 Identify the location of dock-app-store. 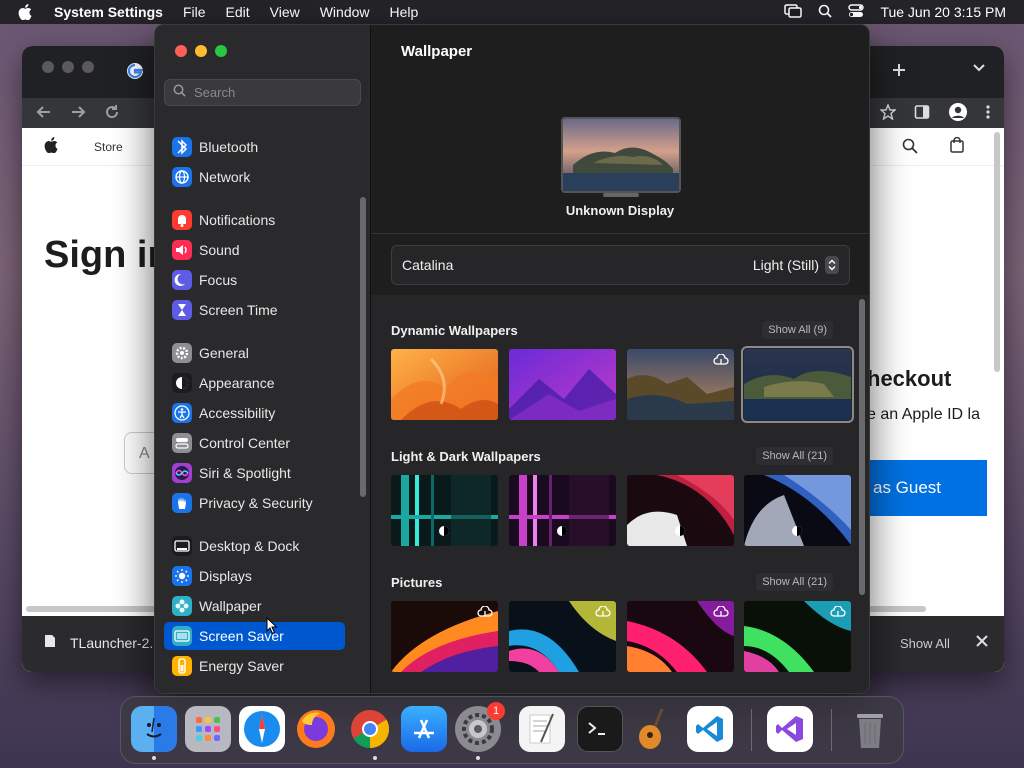
(424, 729).